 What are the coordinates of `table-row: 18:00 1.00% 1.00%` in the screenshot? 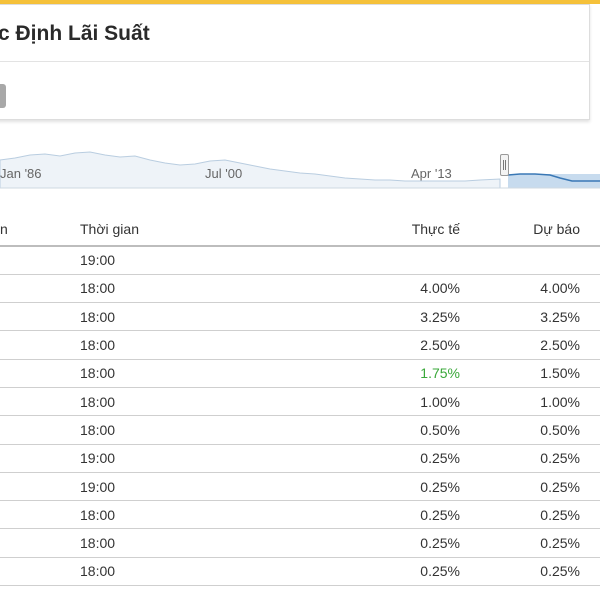 It's located at (300, 402).